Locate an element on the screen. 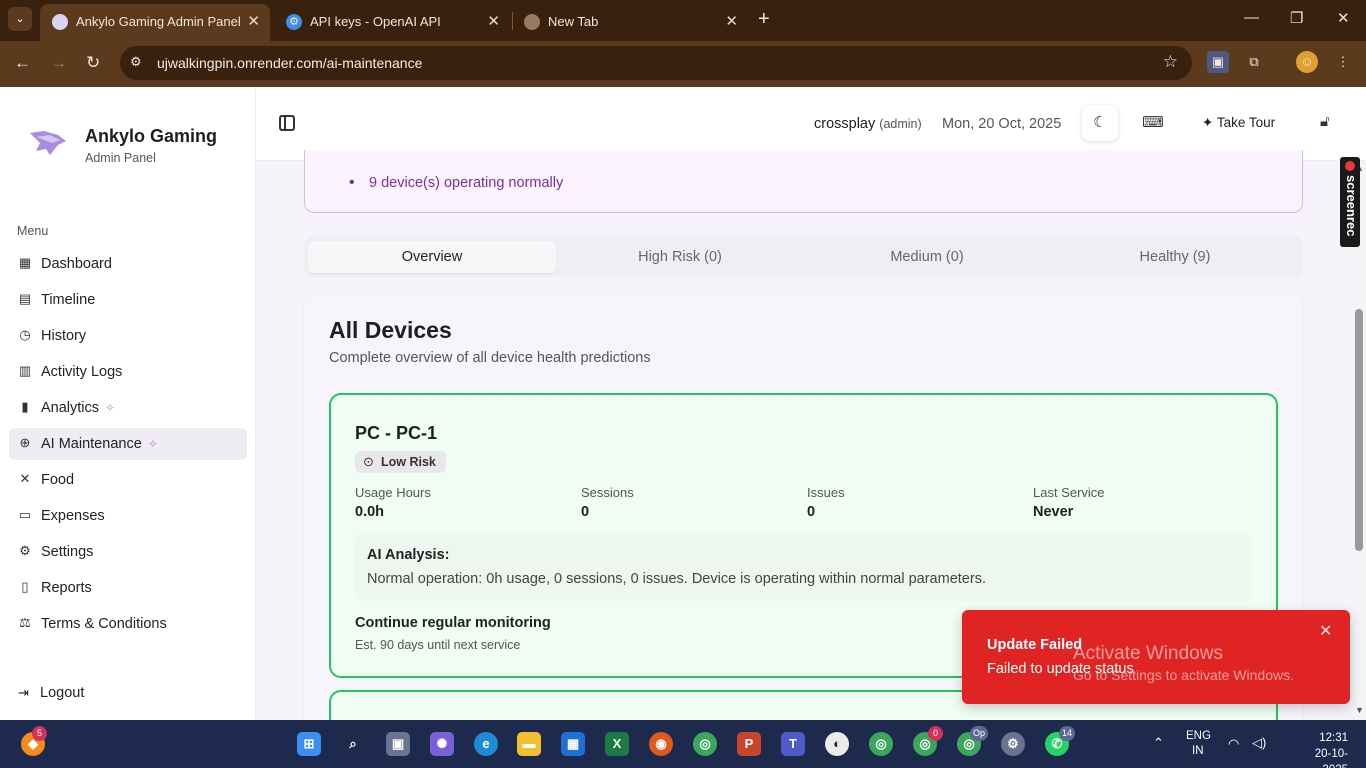 The width and height of the screenshot is (1366, 768). chrome-profile-icon: ◎ is located at coordinates (881, 744).